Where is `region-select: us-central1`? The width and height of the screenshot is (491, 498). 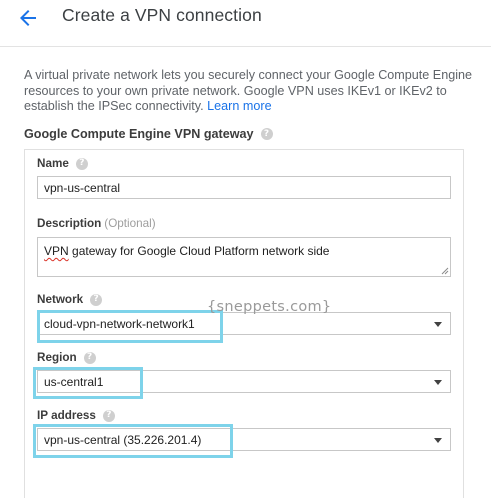
region-select: us-central1 is located at coordinates (244, 381).